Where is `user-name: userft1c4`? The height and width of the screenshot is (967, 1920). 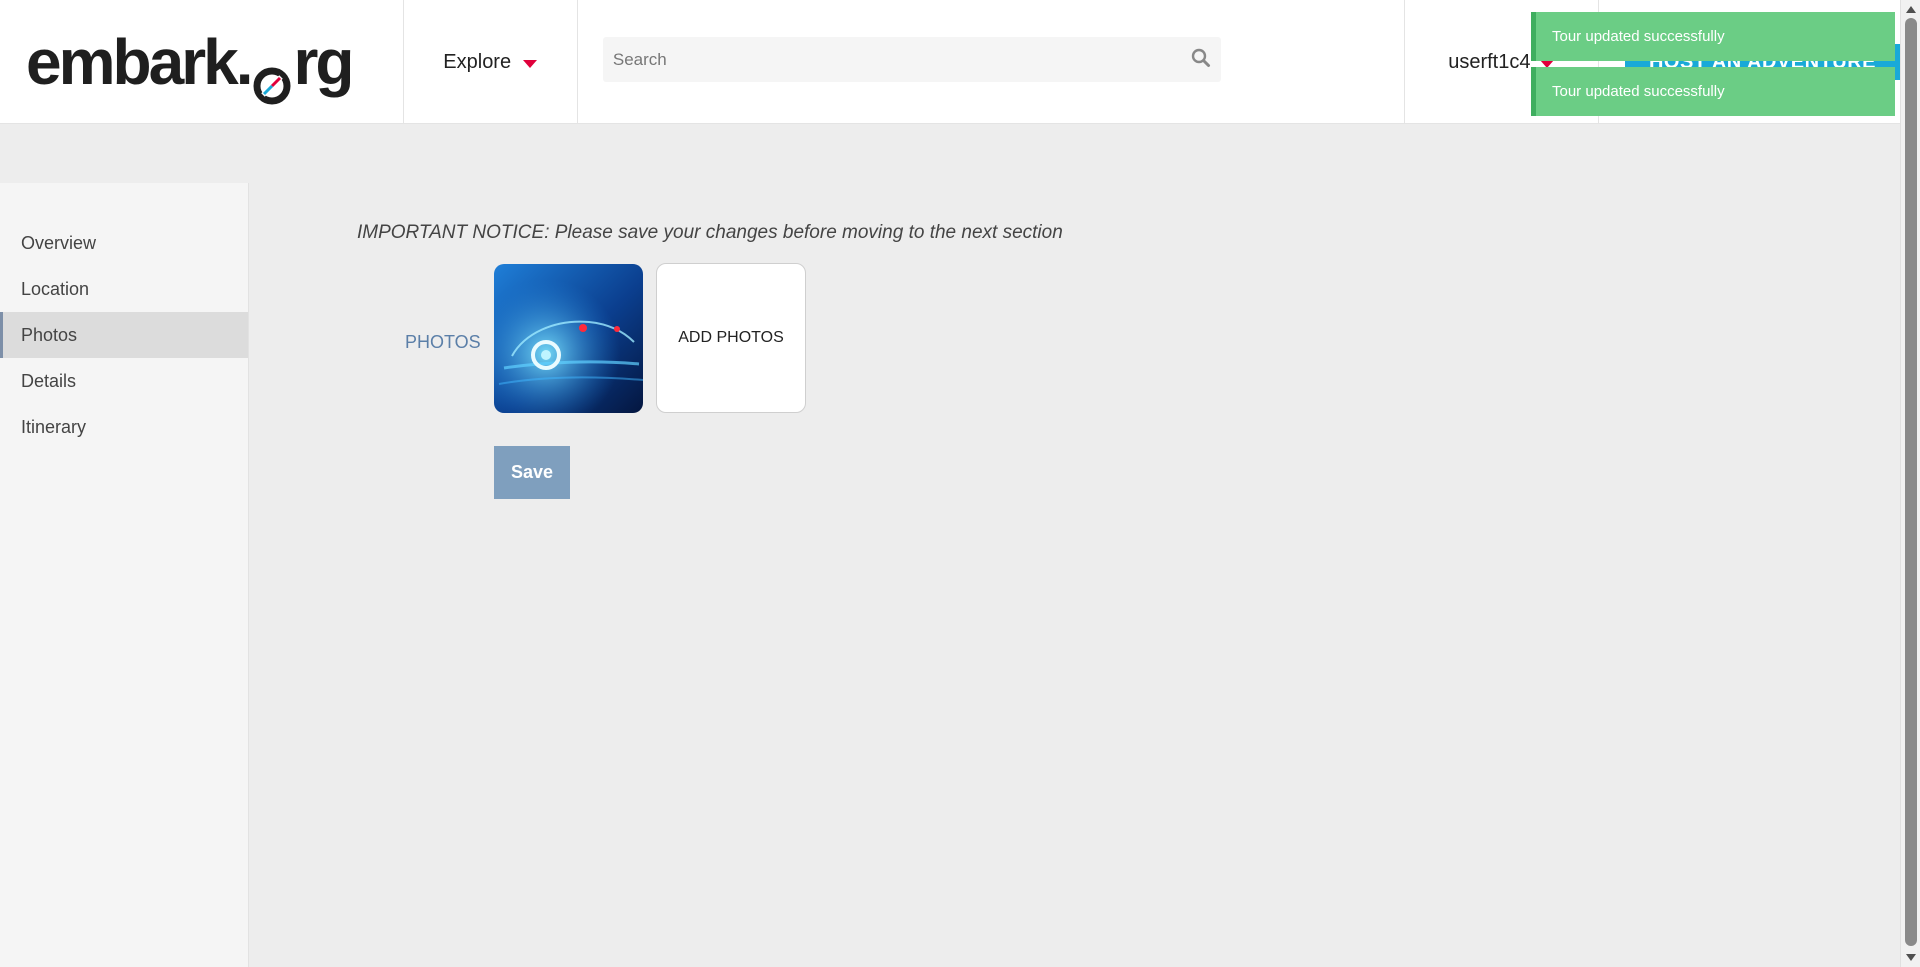 user-name: userft1c4 is located at coordinates (1489, 61).